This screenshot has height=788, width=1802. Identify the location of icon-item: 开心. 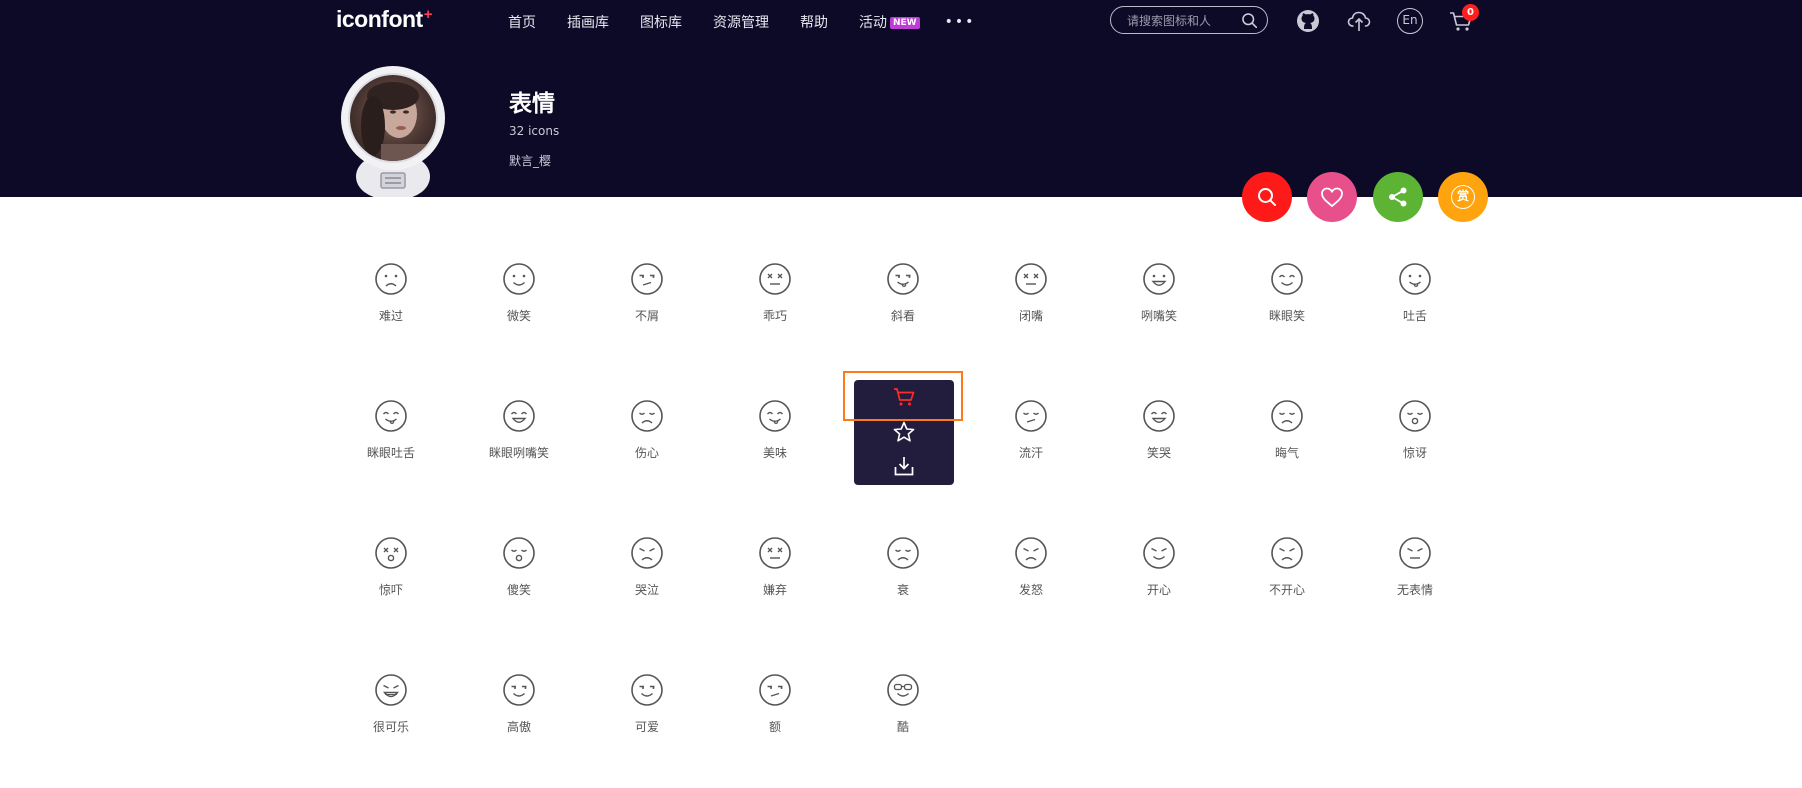
(1159, 586).